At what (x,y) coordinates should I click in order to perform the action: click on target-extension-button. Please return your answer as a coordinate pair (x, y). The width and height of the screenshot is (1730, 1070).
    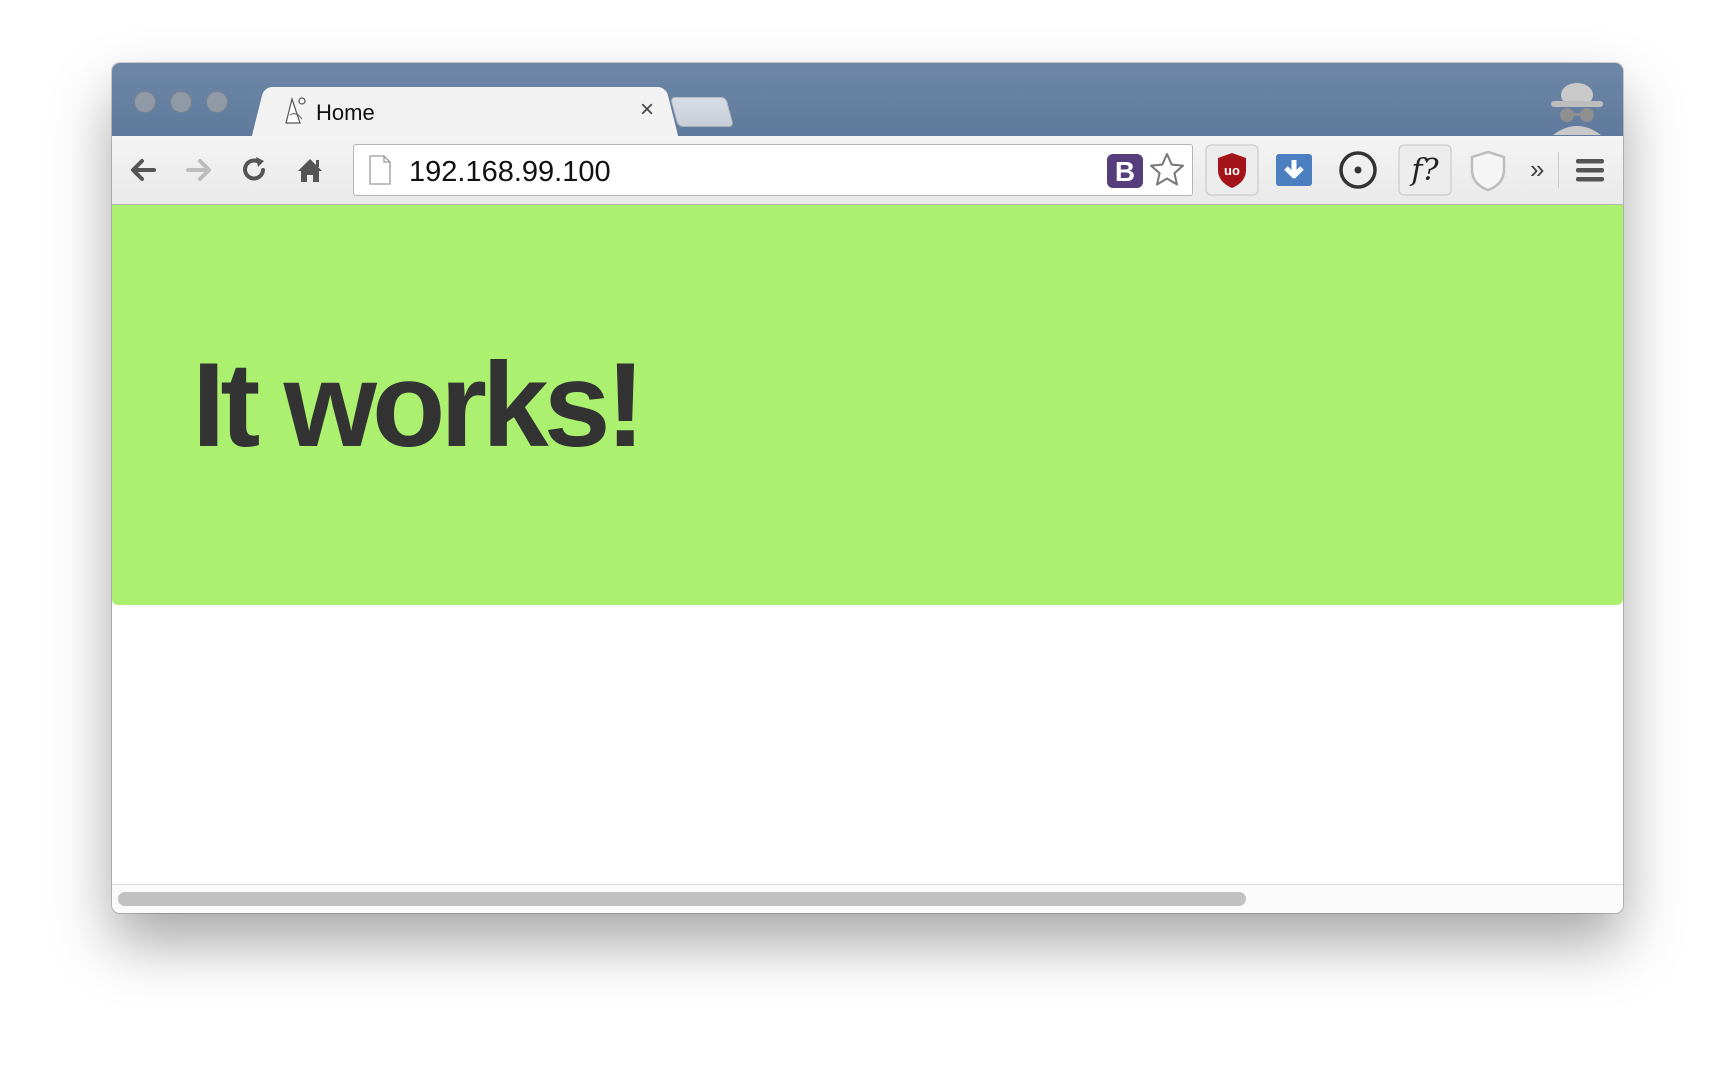
    Looking at the image, I should click on (1358, 170).